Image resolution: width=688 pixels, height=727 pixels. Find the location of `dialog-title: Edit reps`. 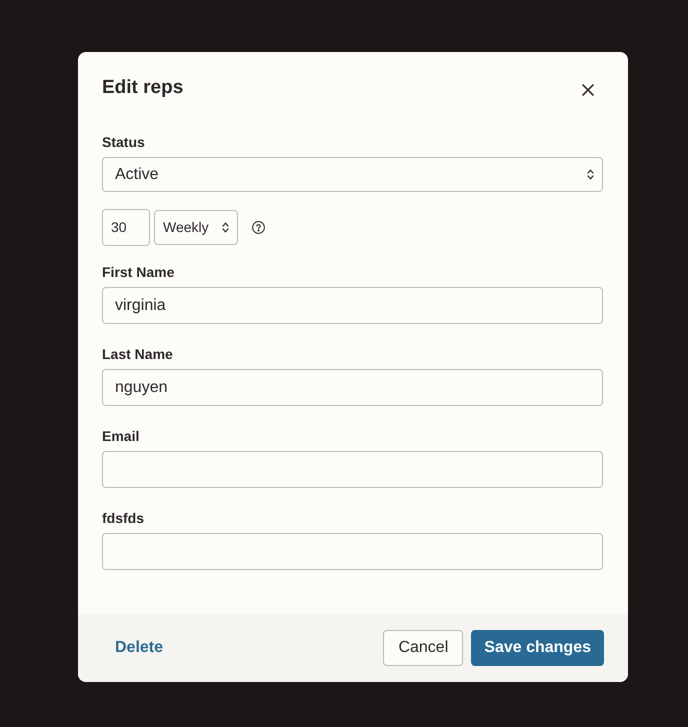

dialog-title: Edit reps is located at coordinates (143, 88).